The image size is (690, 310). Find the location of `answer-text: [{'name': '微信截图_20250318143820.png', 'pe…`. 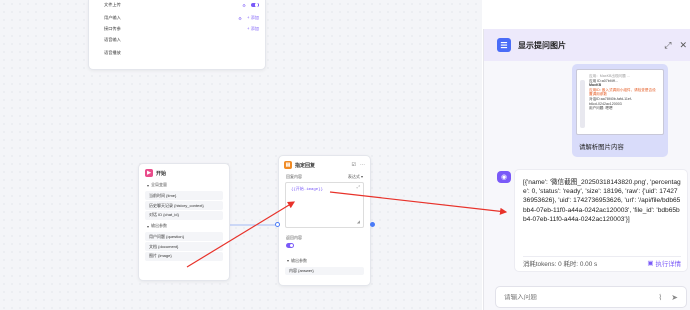

answer-text: [{'name': '微信截图_20250318143820.png', 'pe… is located at coordinates (602, 201).